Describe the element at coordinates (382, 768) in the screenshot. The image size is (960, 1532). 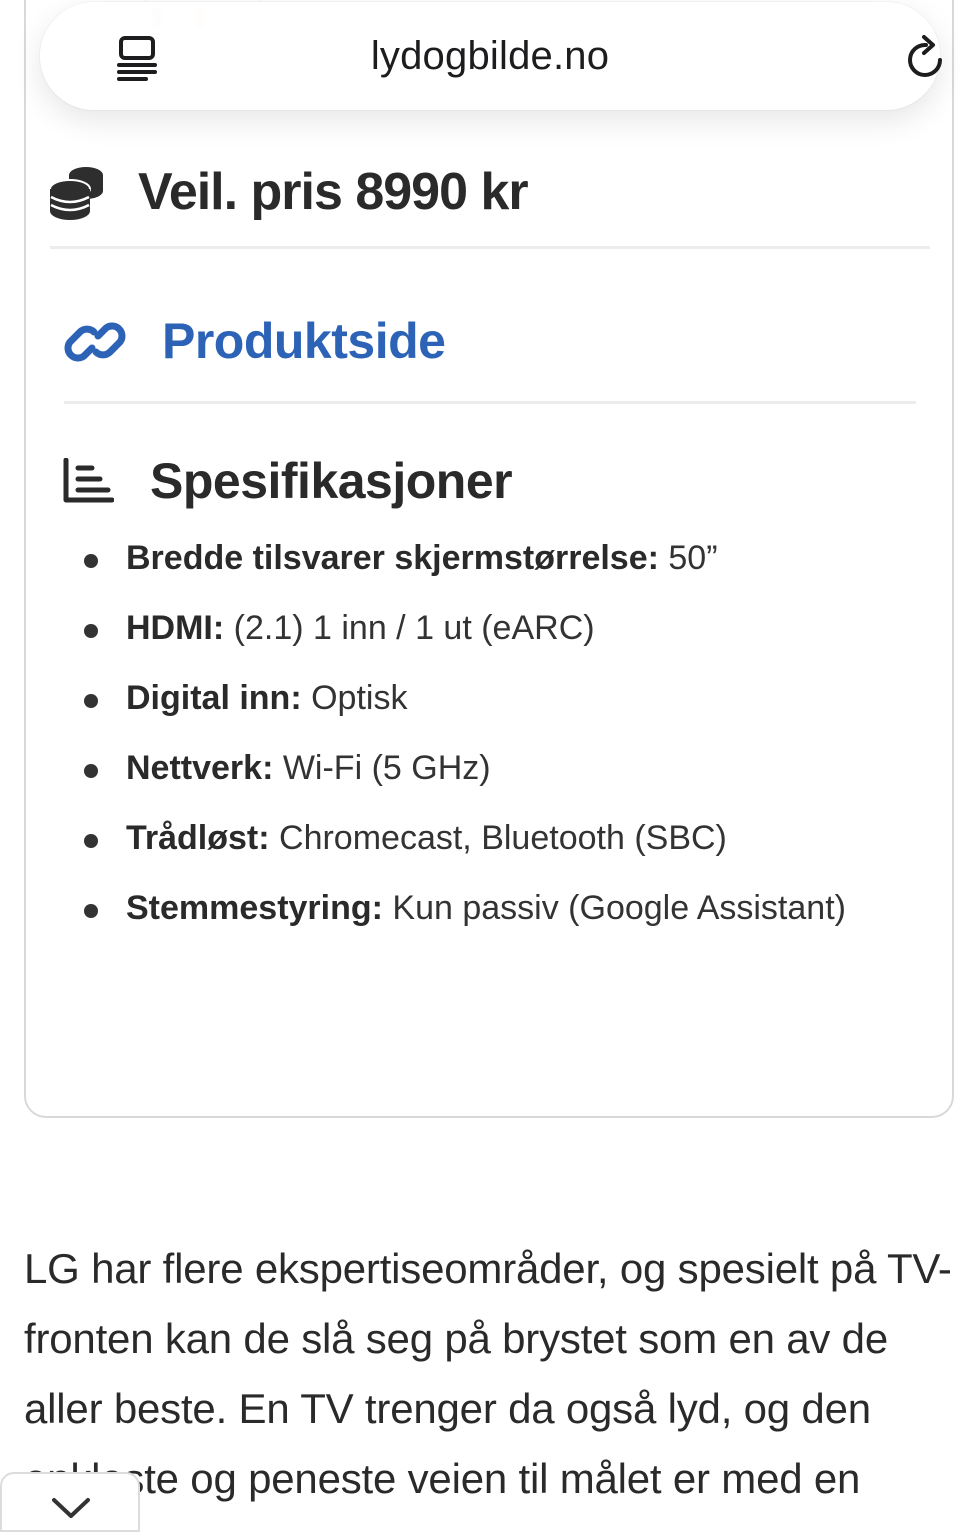
I see `spec-value: Wi-Fi (5 GHz)` at that location.